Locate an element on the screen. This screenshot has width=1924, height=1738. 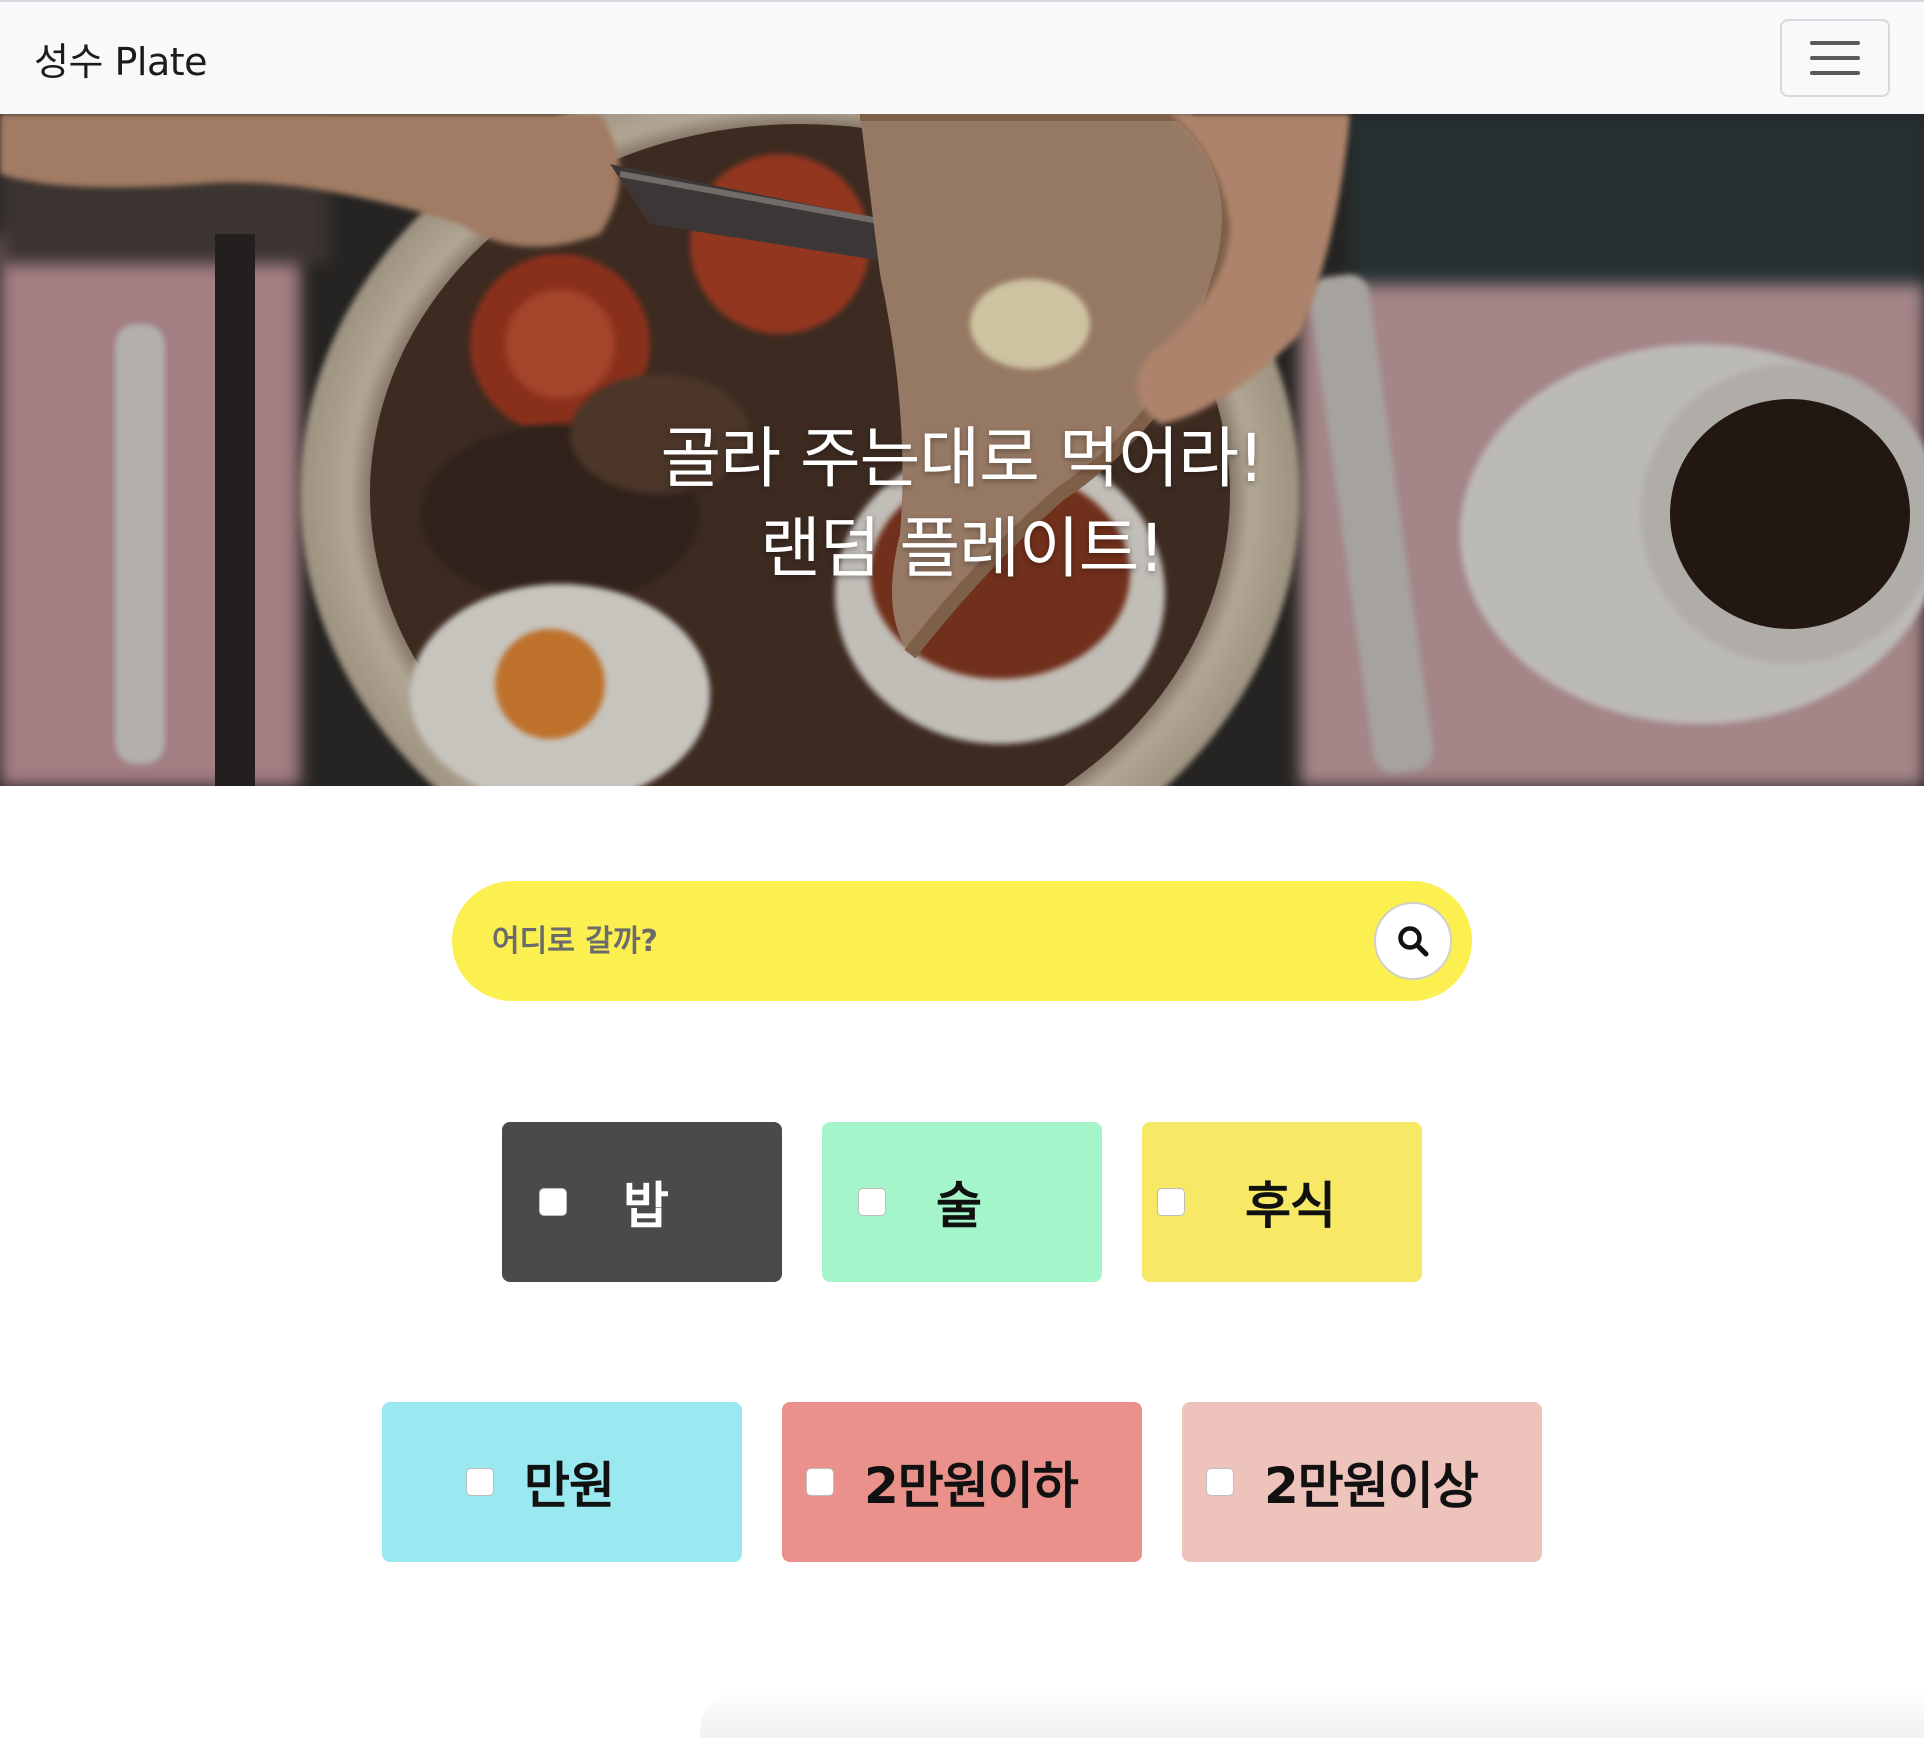
price-label: 만원 is located at coordinates (569, 1486).